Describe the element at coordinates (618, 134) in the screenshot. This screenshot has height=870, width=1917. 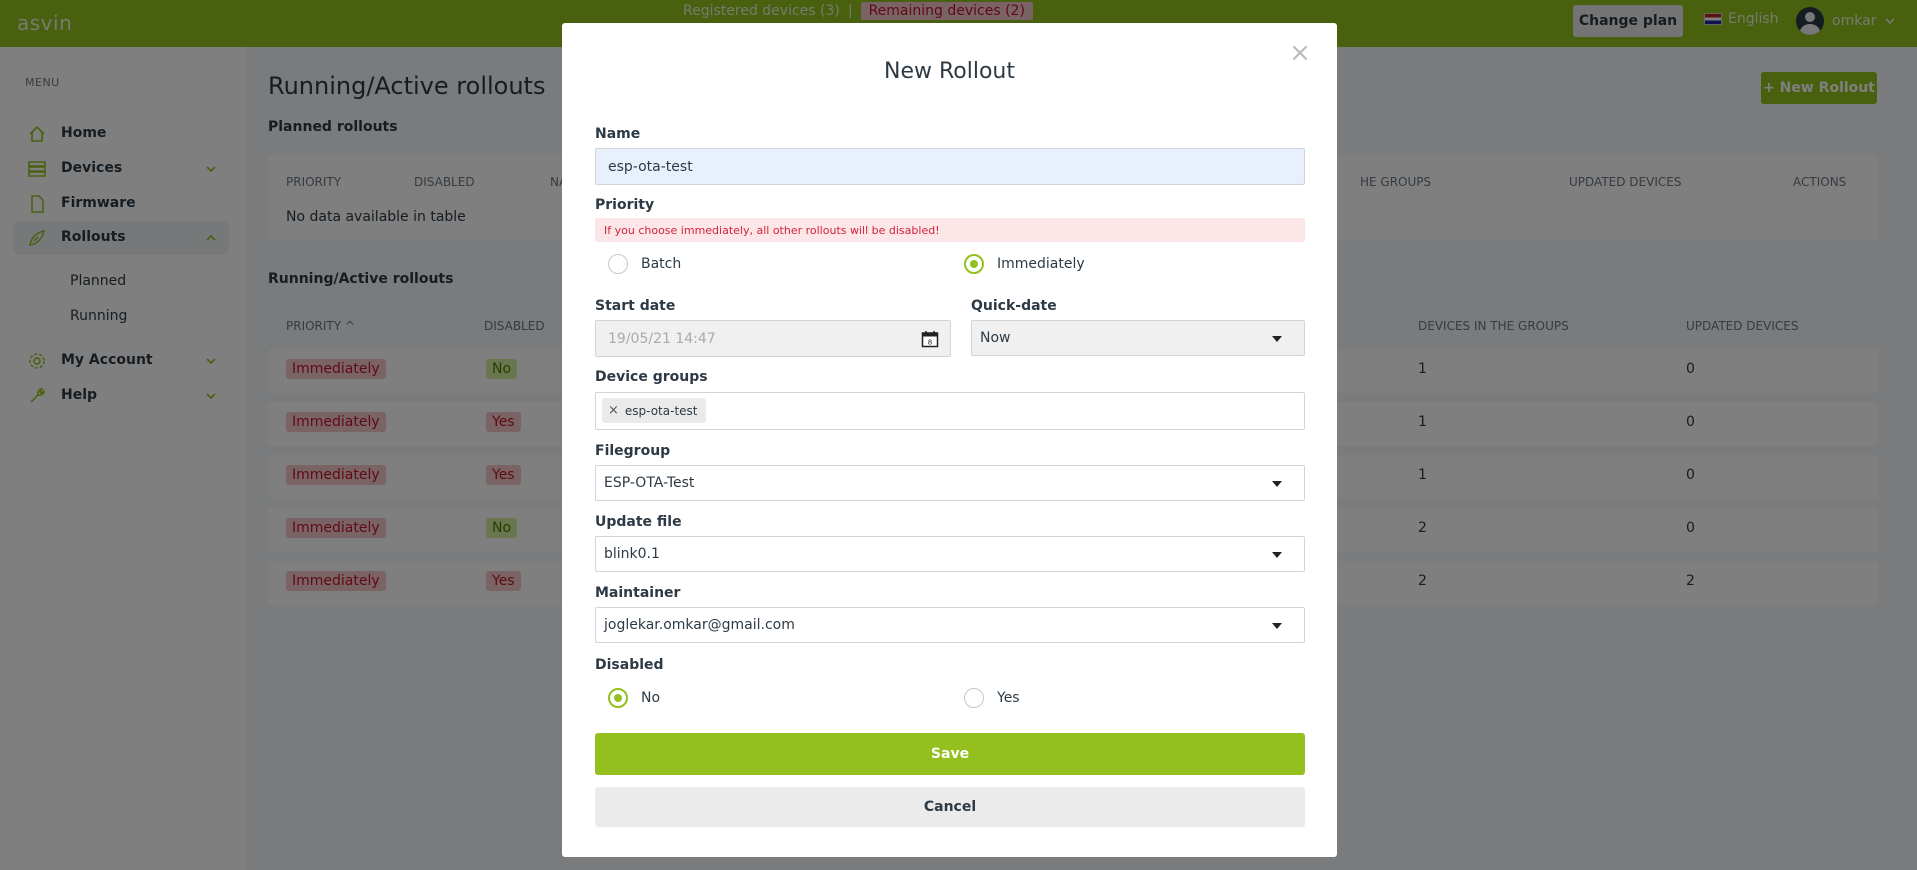
I see `name-label: Name` at that location.